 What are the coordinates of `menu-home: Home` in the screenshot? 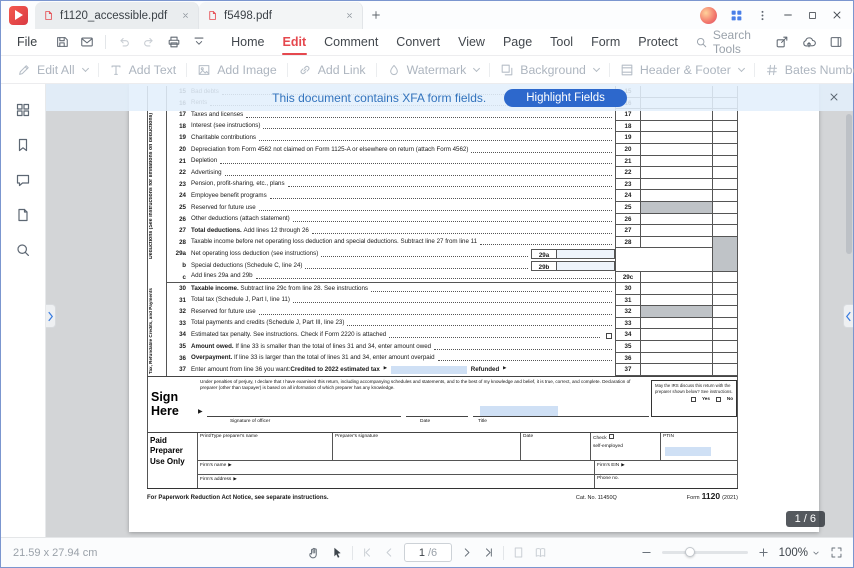 It's located at (247, 42).